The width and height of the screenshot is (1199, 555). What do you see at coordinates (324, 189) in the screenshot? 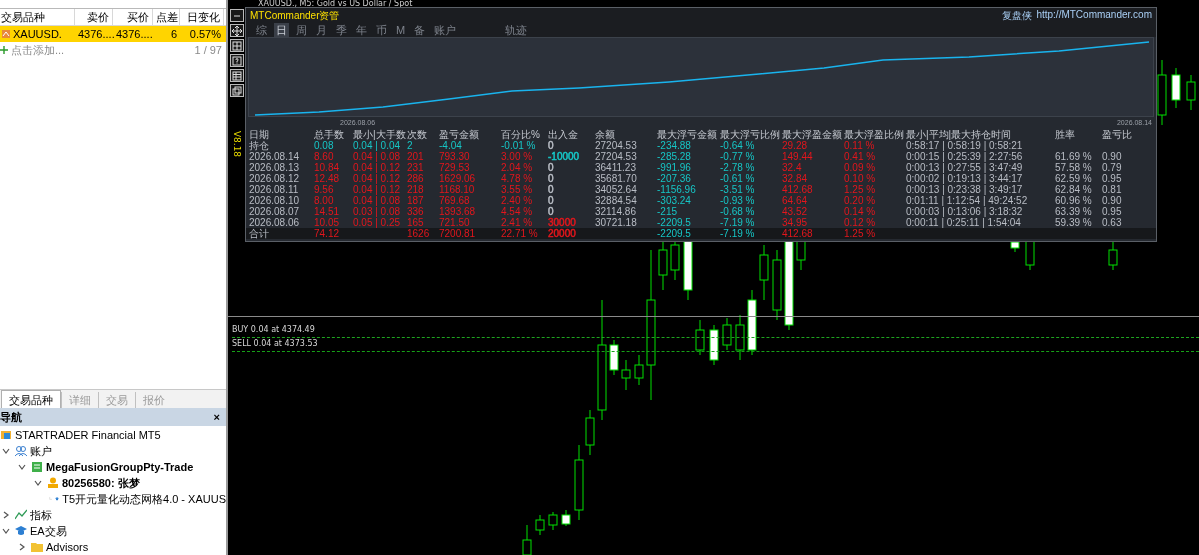
I see `table-cell: 9.56` at bounding box center [324, 189].